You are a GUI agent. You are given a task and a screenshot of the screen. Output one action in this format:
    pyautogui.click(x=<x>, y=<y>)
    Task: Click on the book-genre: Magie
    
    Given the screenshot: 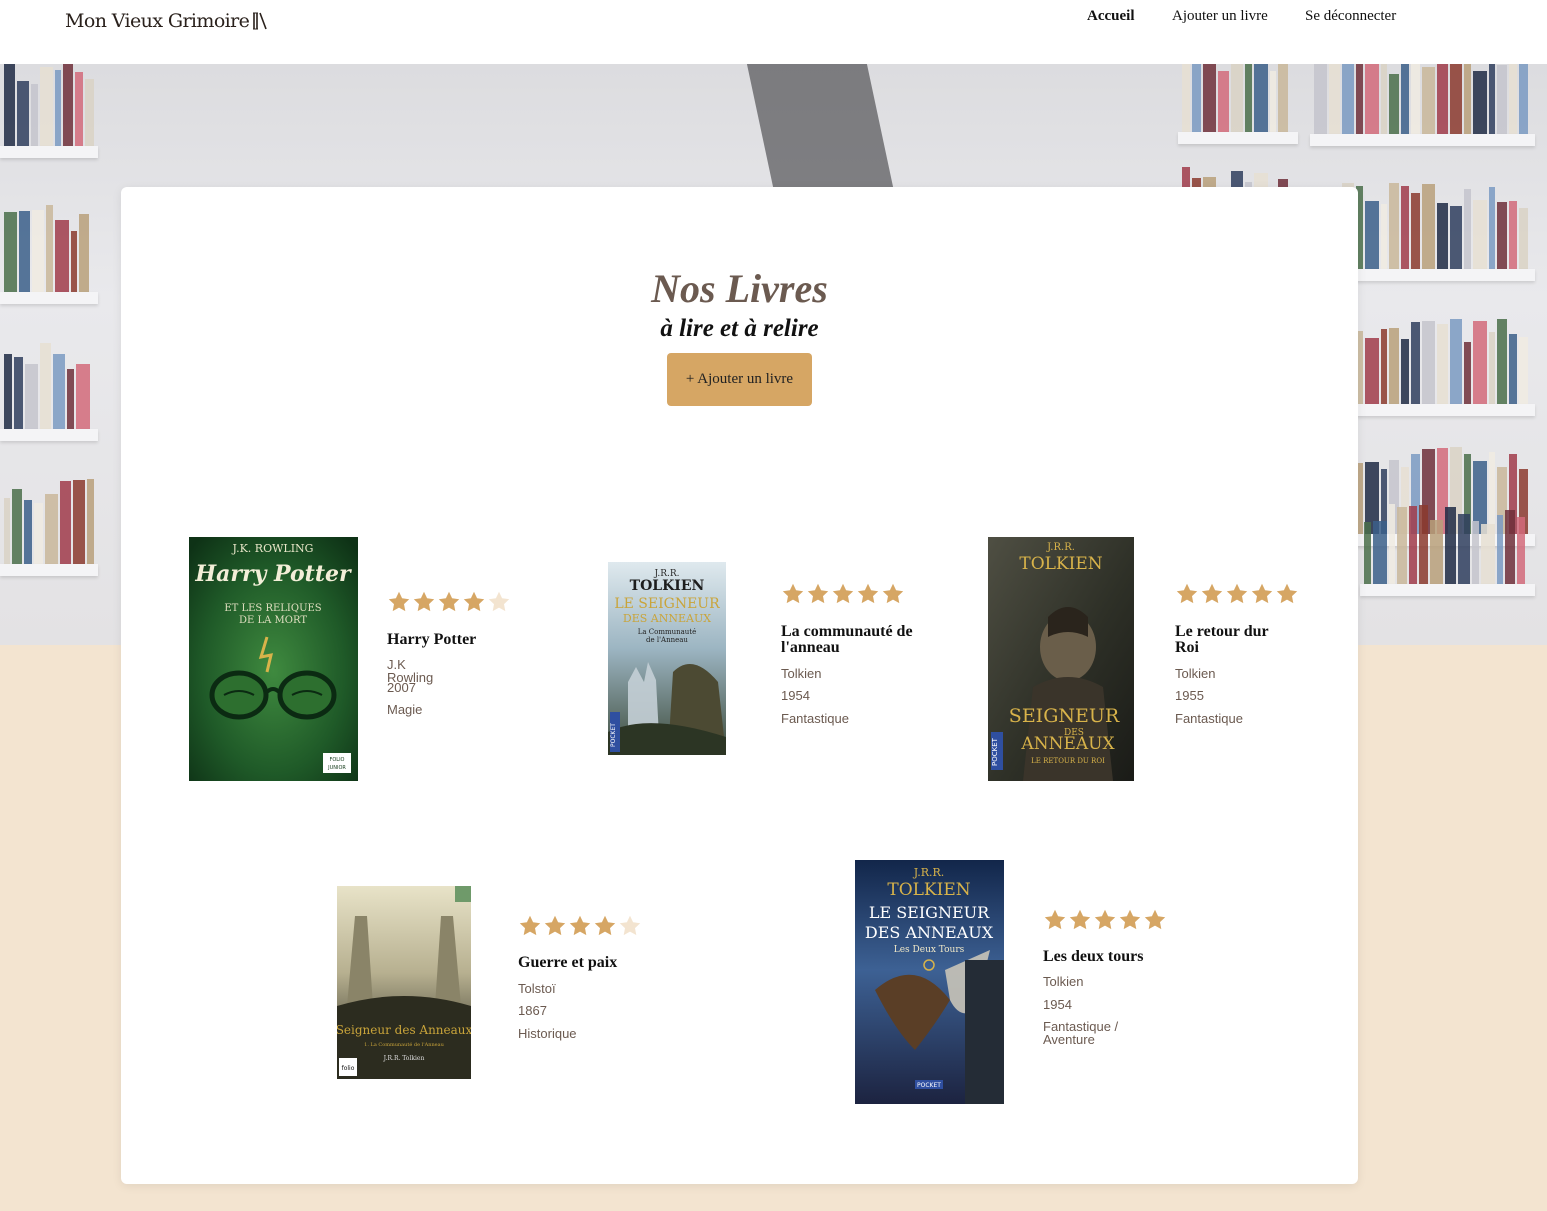 What is the action you would take?
    pyautogui.click(x=405, y=709)
    